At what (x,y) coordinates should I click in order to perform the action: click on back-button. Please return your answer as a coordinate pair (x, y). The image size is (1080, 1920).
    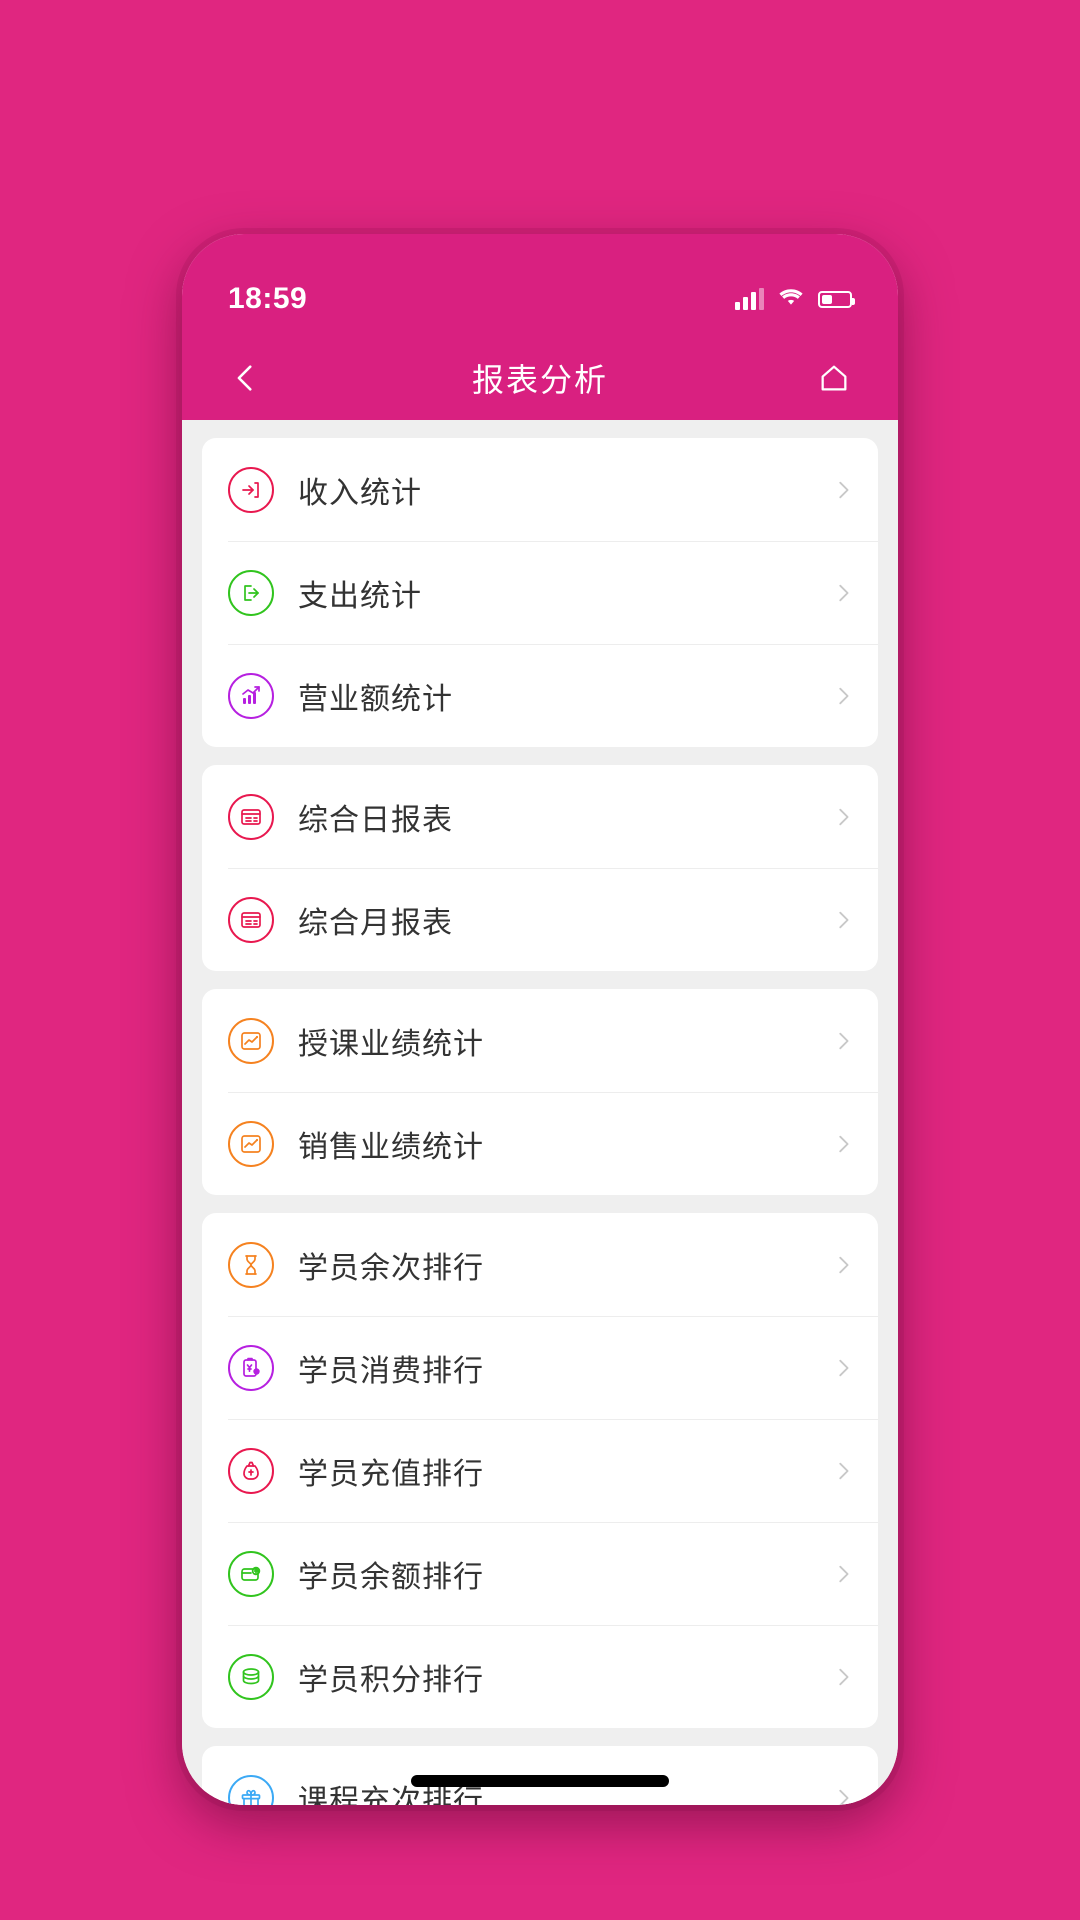
    Looking at the image, I should click on (246, 378).